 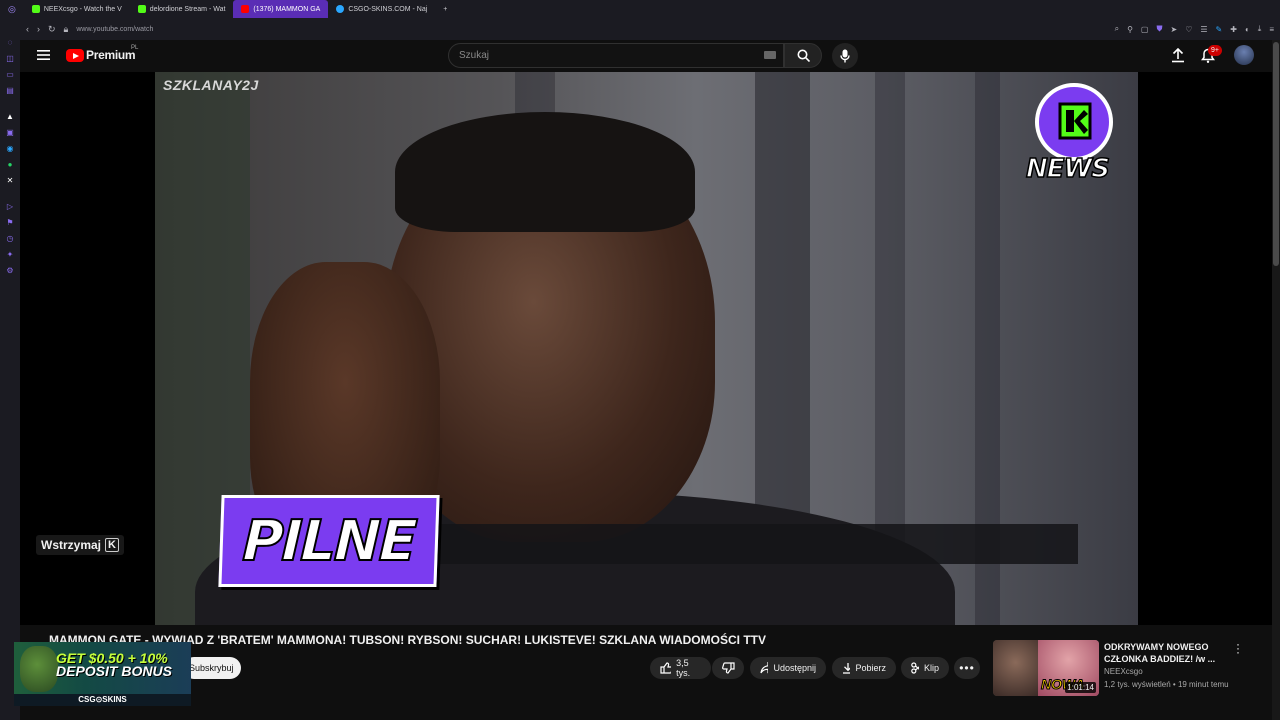 I want to click on bookmarks-icon: ⚑, so click(x=10, y=223).